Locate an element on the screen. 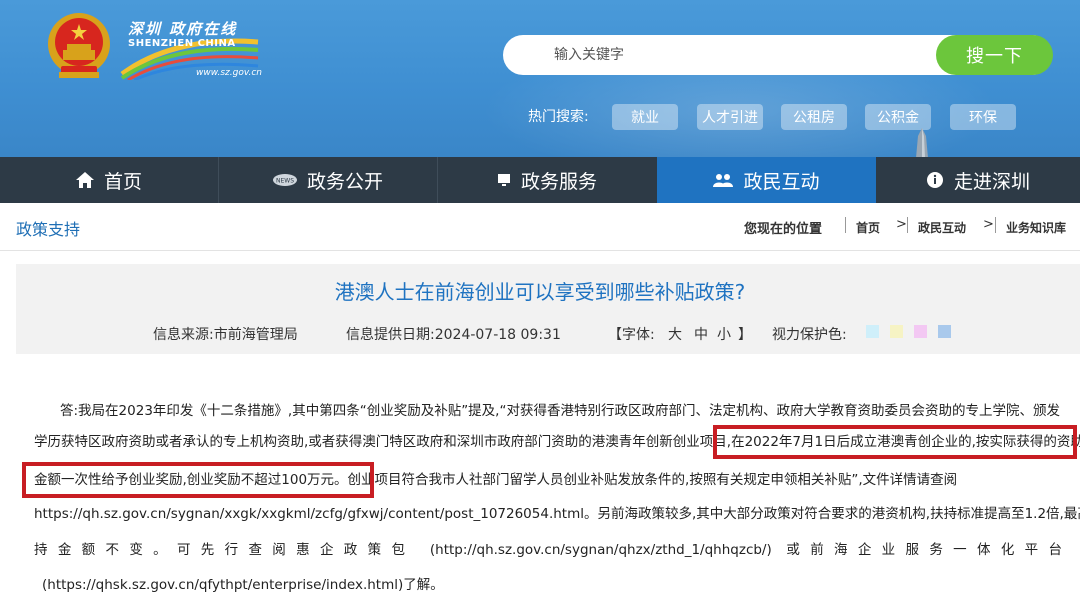  article-title: 港澳人士在前海创业可以享受到哪些补贴政策? is located at coordinates (540, 292).